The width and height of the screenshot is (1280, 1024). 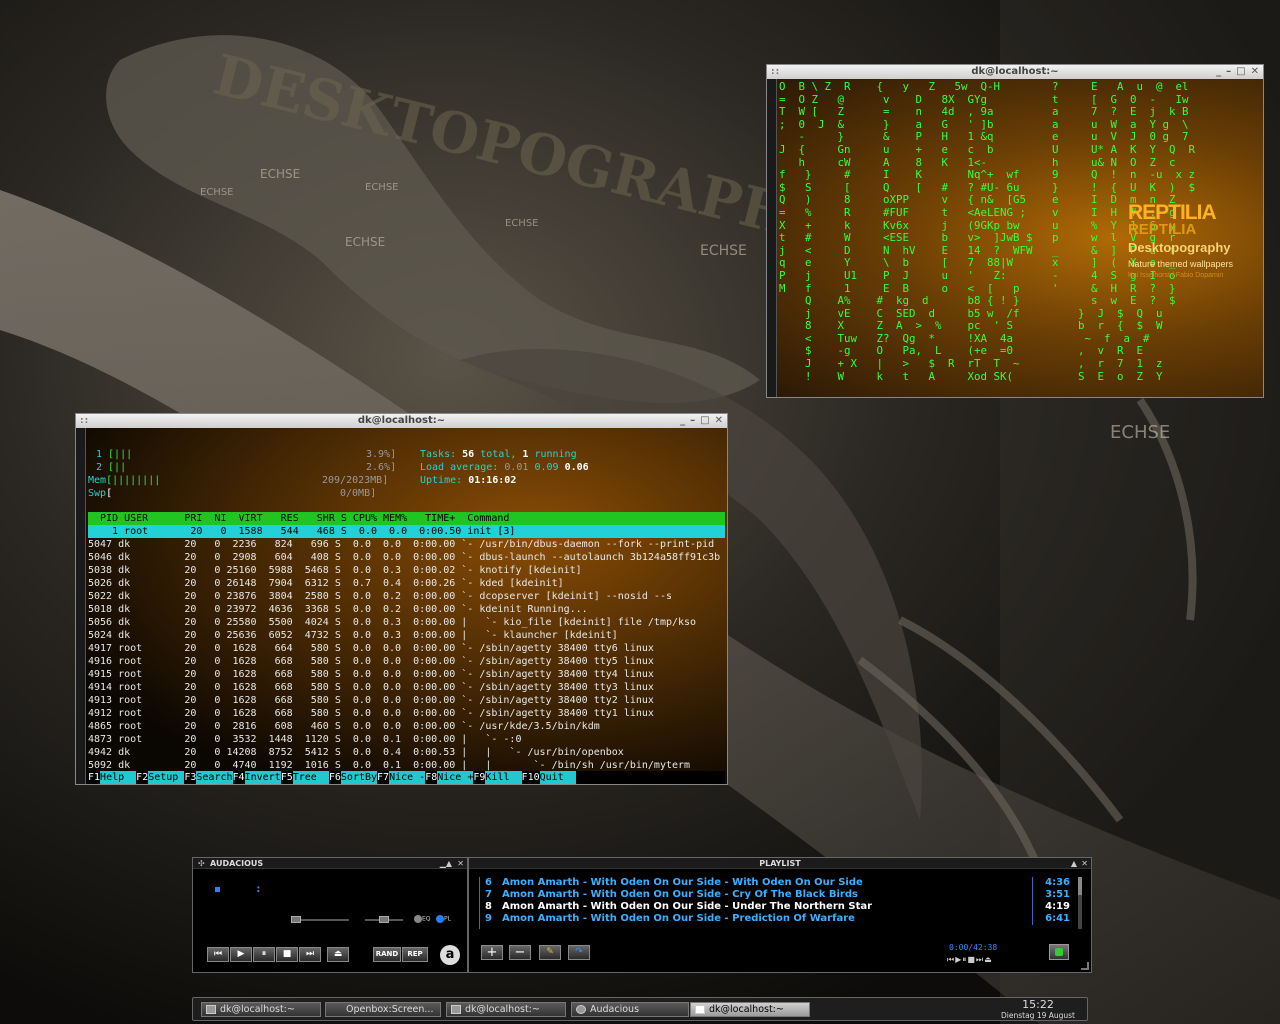 I want to click on playlist-menu-button, so click(x=1059, y=952).